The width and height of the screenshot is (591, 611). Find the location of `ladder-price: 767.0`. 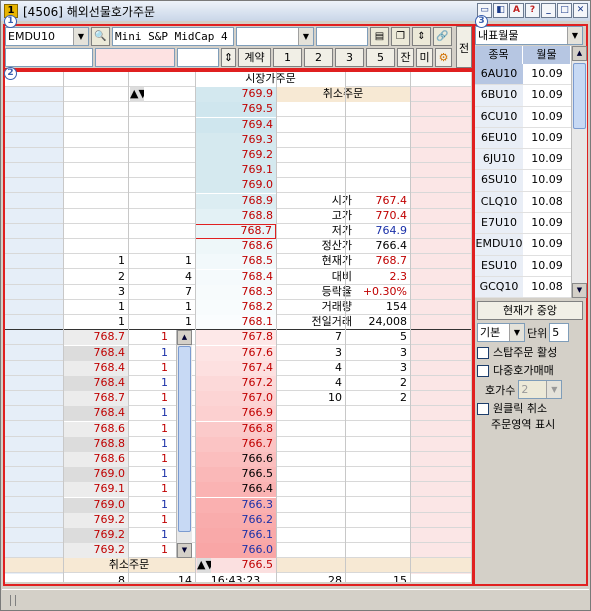

ladder-price: 767.0 is located at coordinates (235, 399).